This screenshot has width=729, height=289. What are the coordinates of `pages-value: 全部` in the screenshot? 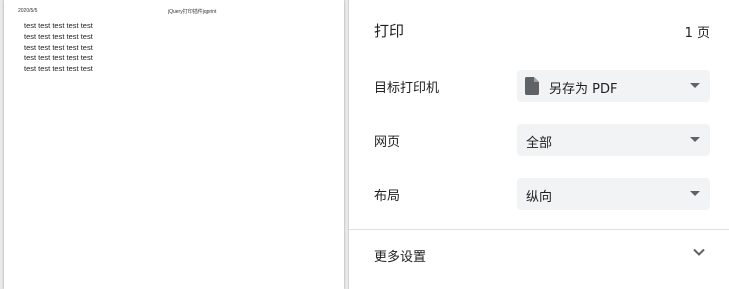 It's located at (539, 143).